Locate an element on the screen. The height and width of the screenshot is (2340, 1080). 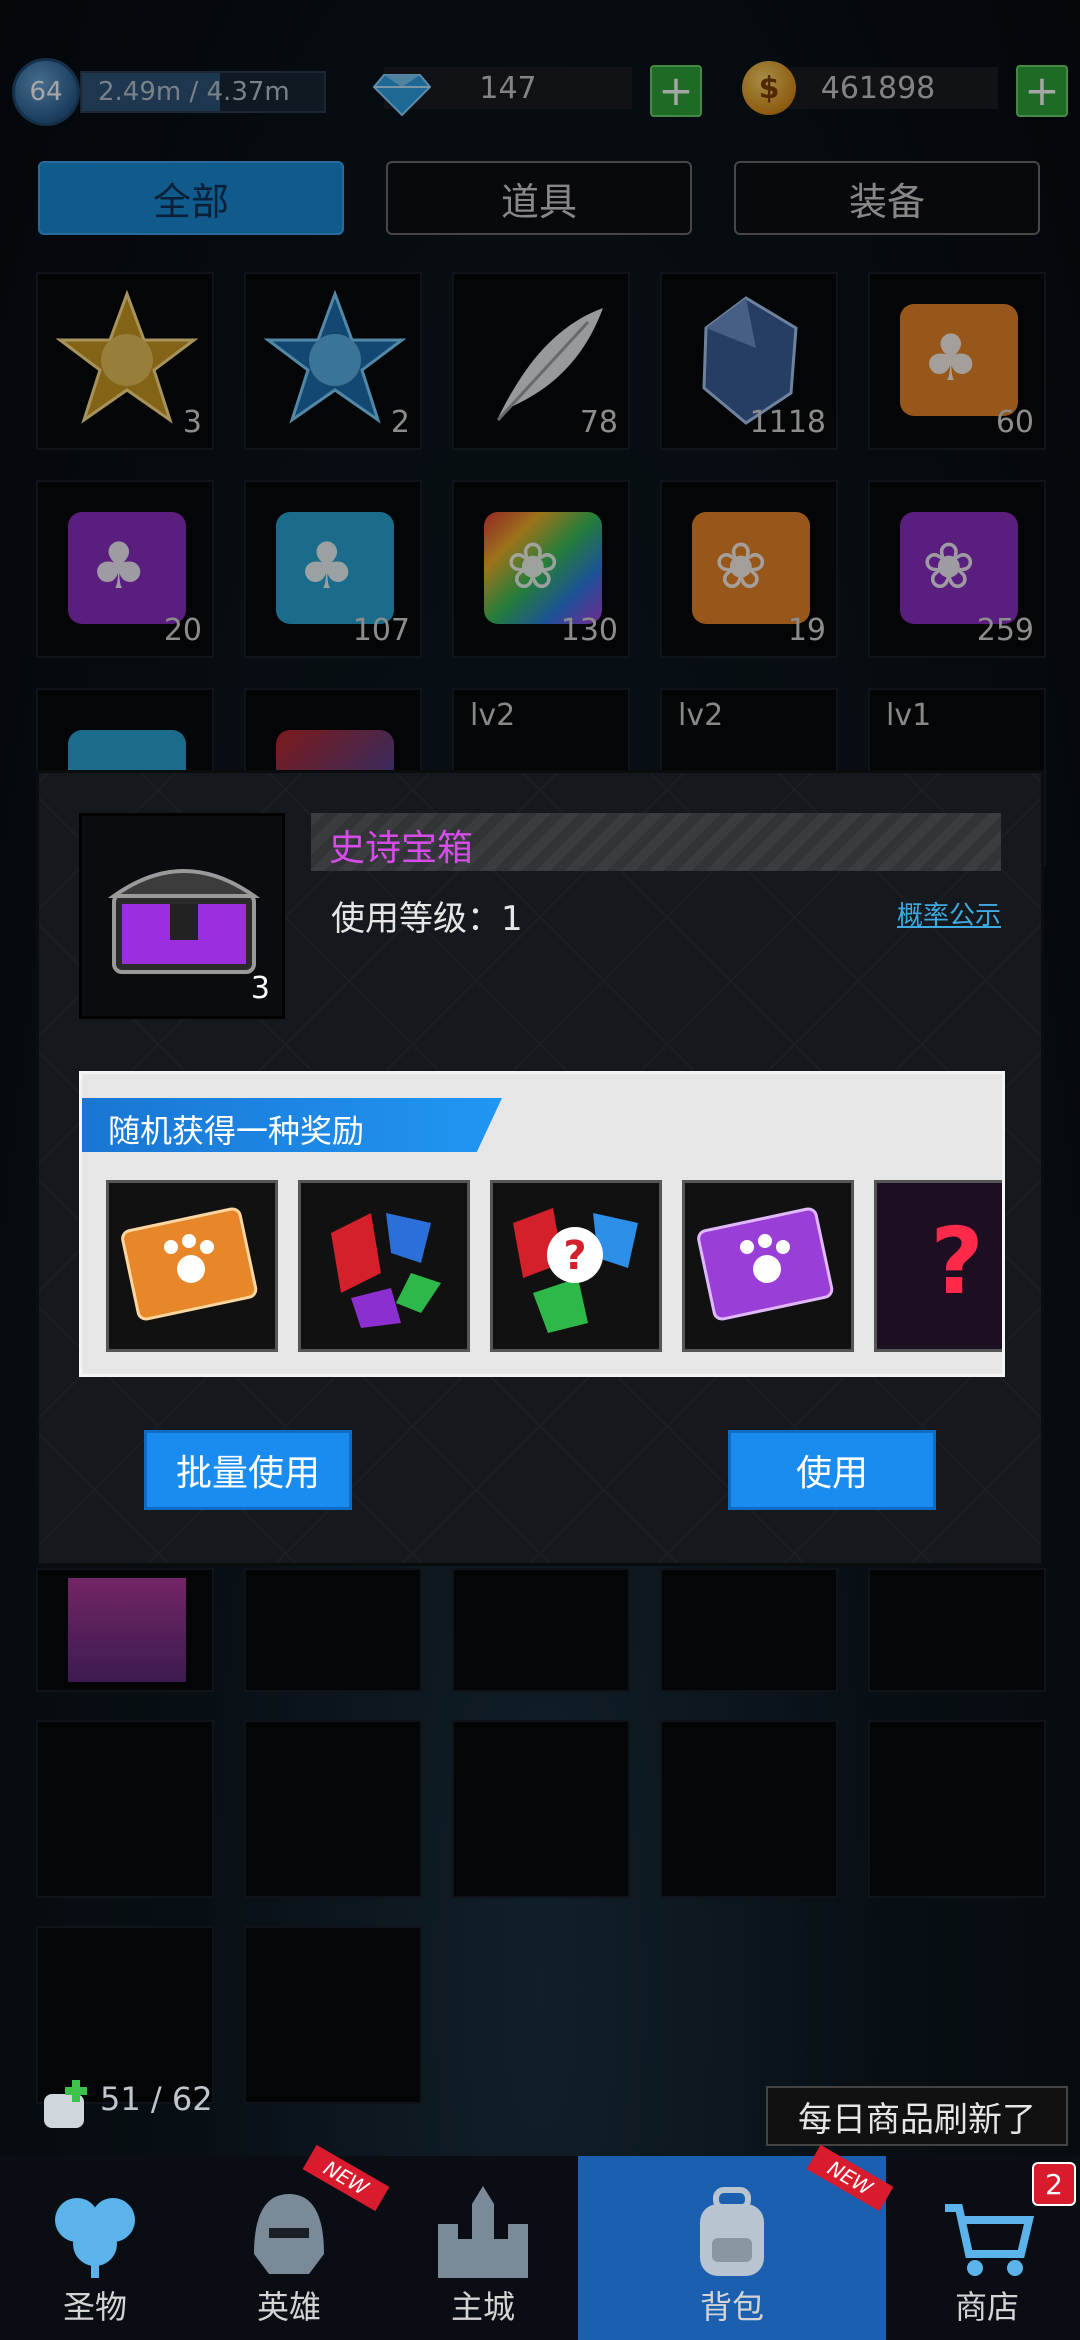
nav-backpack: NEW 背包 is located at coordinates (736, 2242).